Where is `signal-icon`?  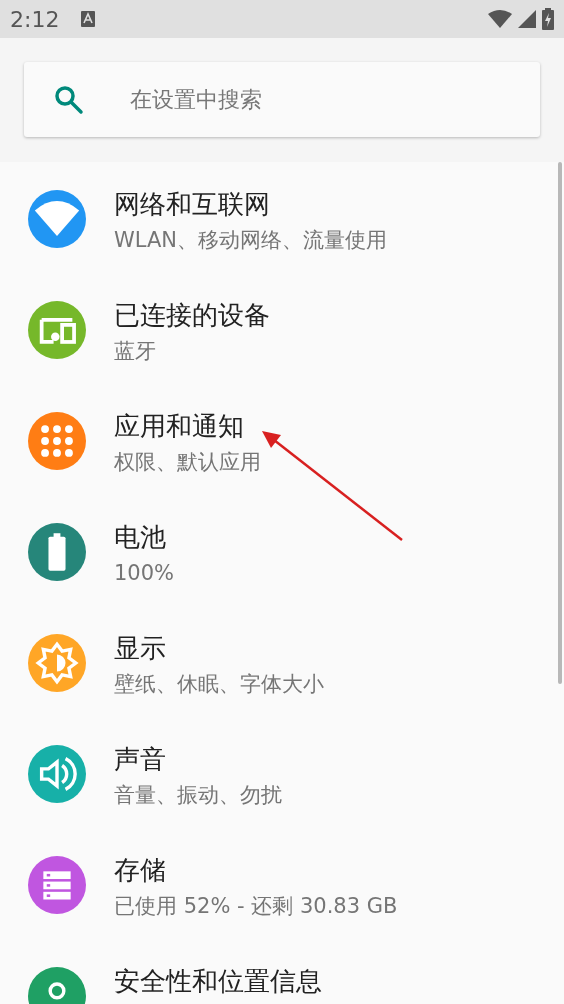 signal-icon is located at coordinates (527, 19).